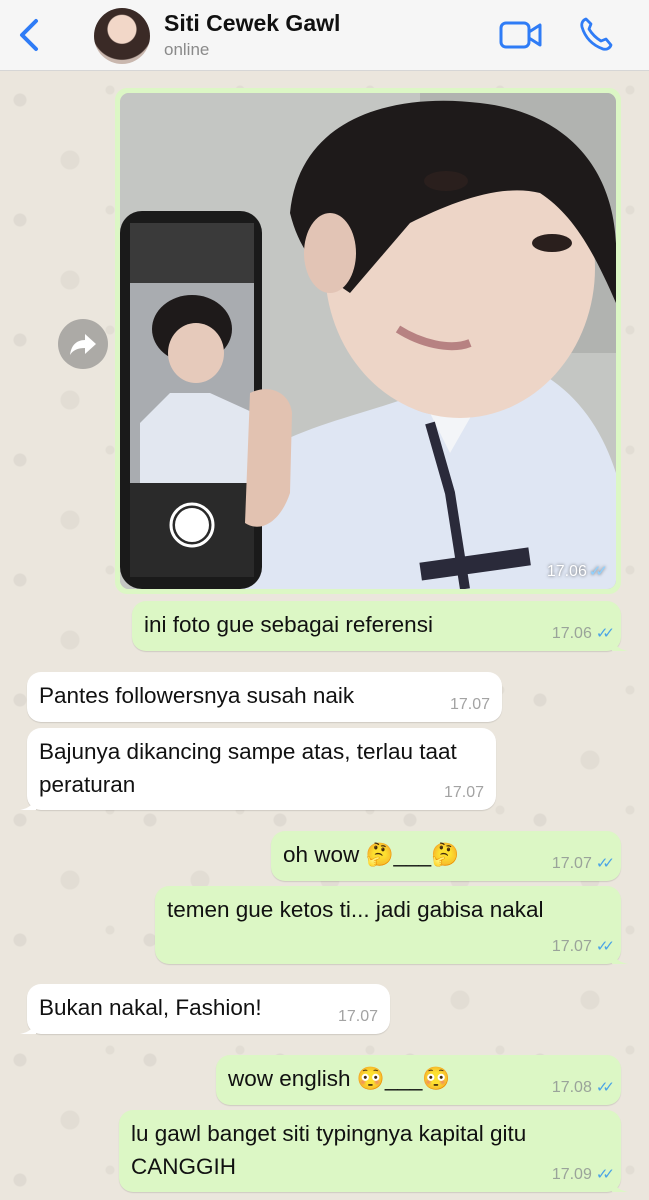 The width and height of the screenshot is (649, 1200). I want to click on video-call-button, so click(521, 35).